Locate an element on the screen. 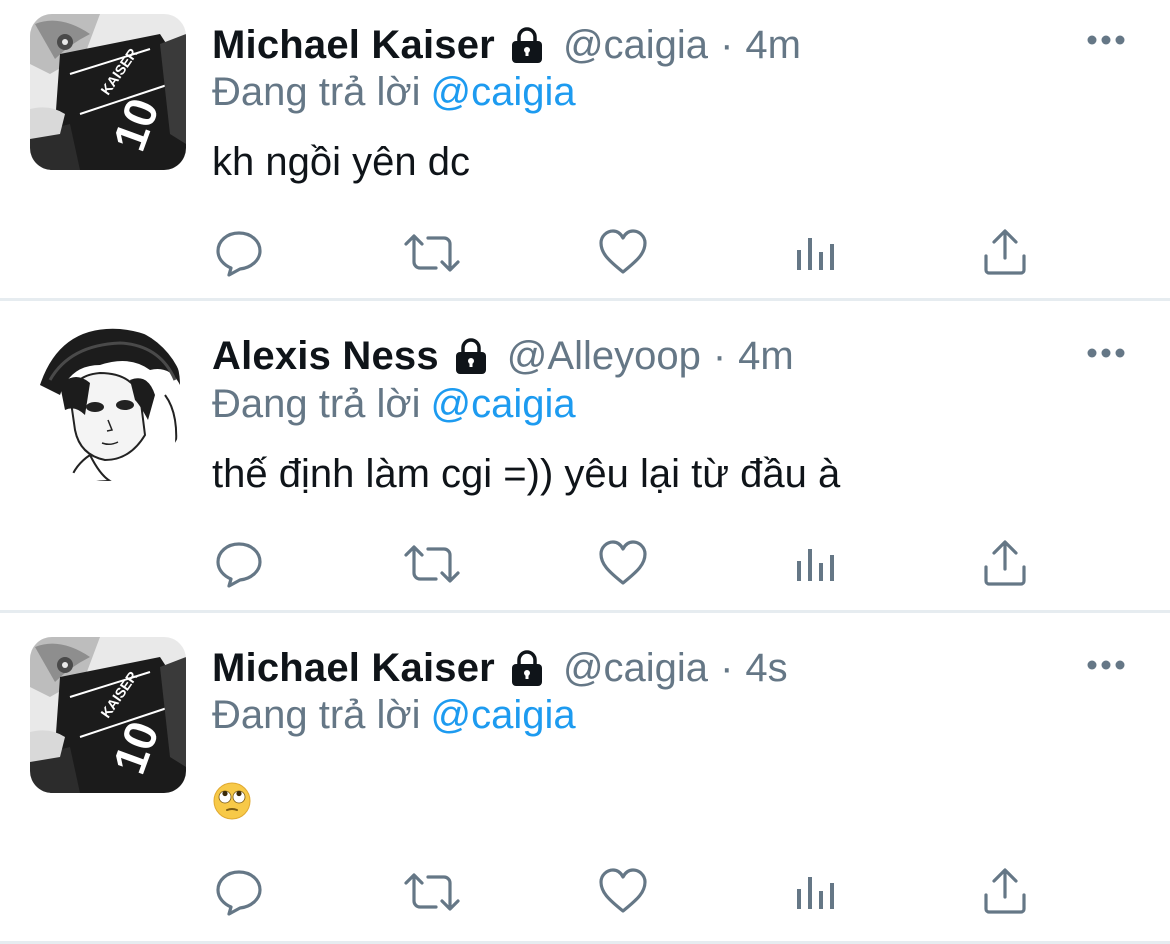 This screenshot has height=944, width=1170. avatar is located at coordinates (108, 403).